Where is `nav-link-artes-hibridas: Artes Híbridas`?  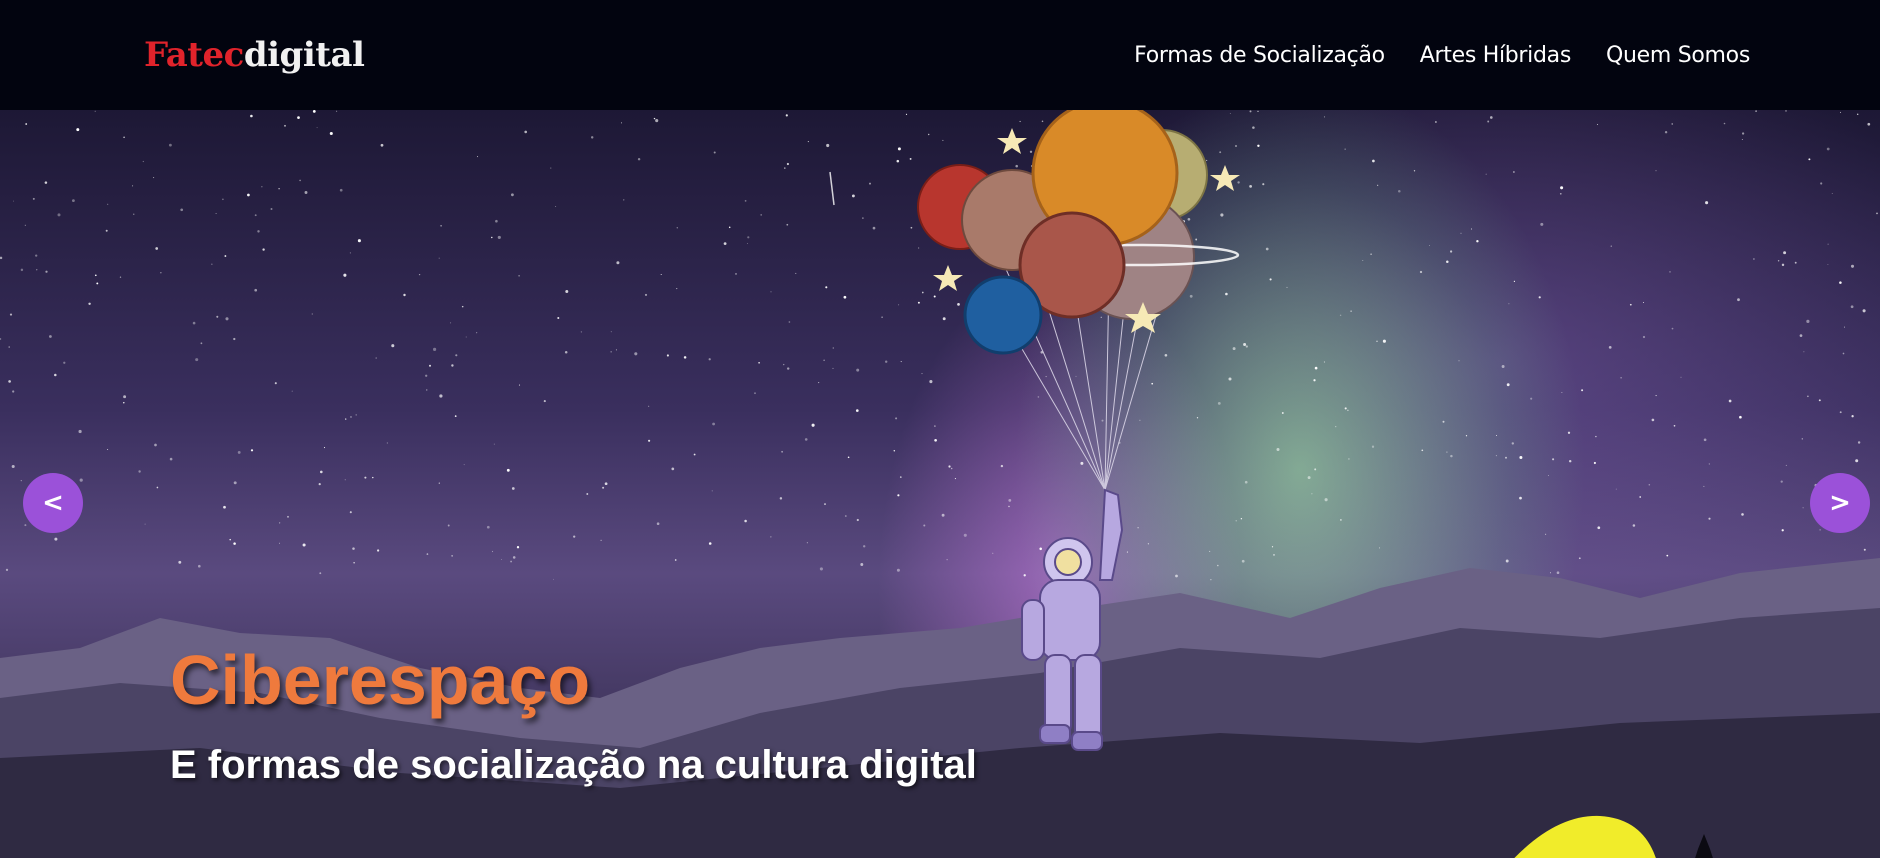 nav-link-artes-hibridas: Artes Híbridas is located at coordinates (1496, 55).